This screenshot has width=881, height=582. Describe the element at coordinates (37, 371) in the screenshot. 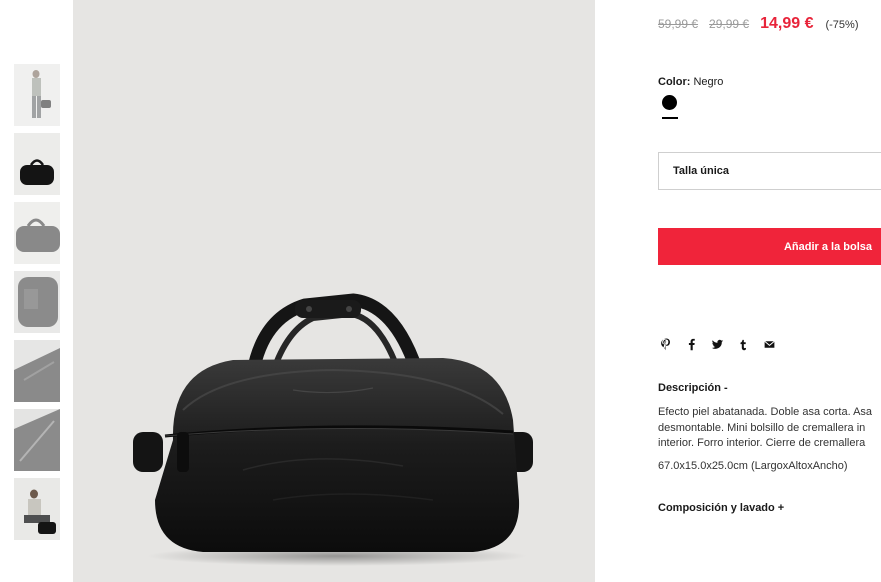

I see `thumbnail-bag-detail-top` at that location.